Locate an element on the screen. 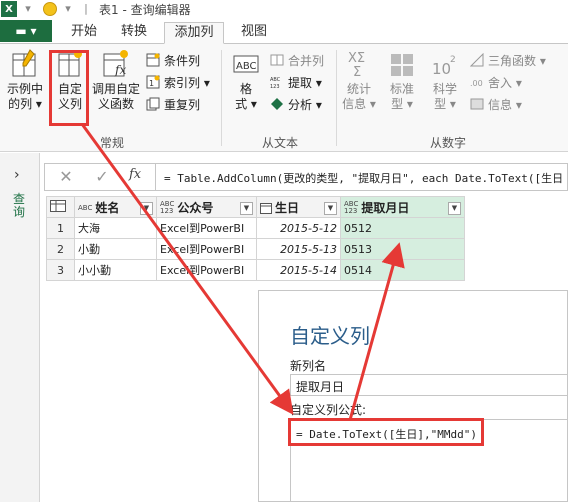  date-type-icon is located at coordinates (266, 208).